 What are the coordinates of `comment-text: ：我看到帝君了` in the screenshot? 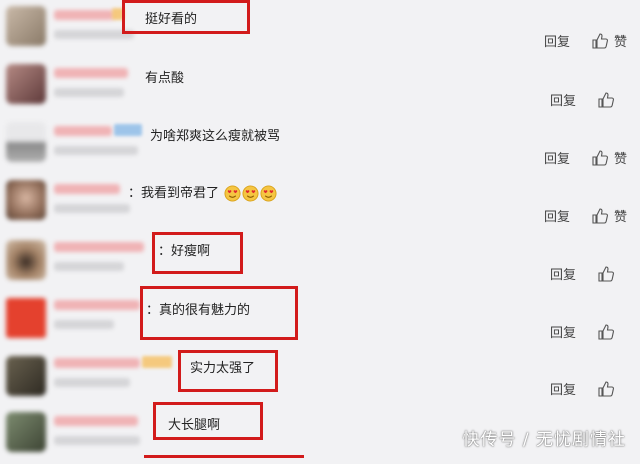 It's located at (202, 192).